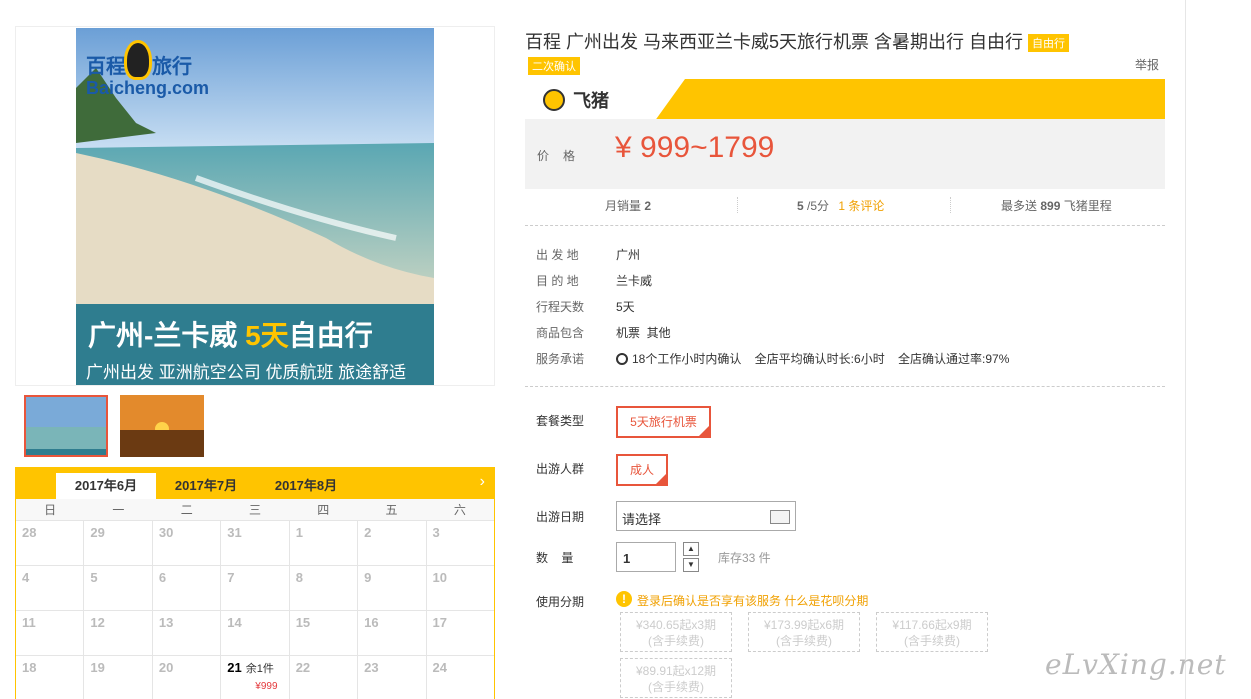  Describe the element at coordinates (324, 543) in the screenshot. I see `calendar-day: 1` at that location.